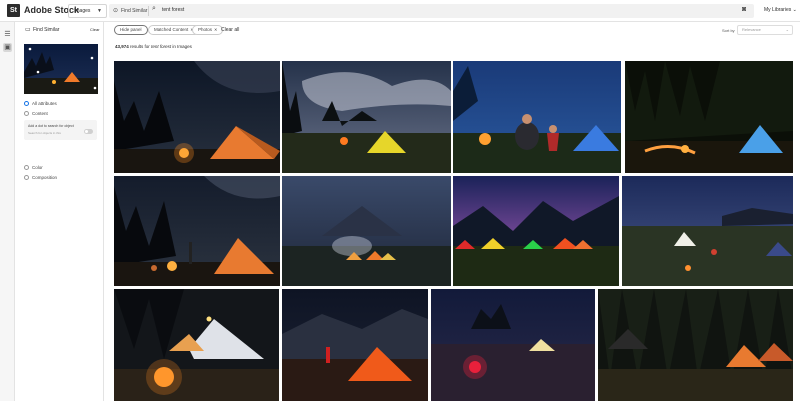  I want to click on find-similar-chip-label: Find Similar, so click(134, 11).